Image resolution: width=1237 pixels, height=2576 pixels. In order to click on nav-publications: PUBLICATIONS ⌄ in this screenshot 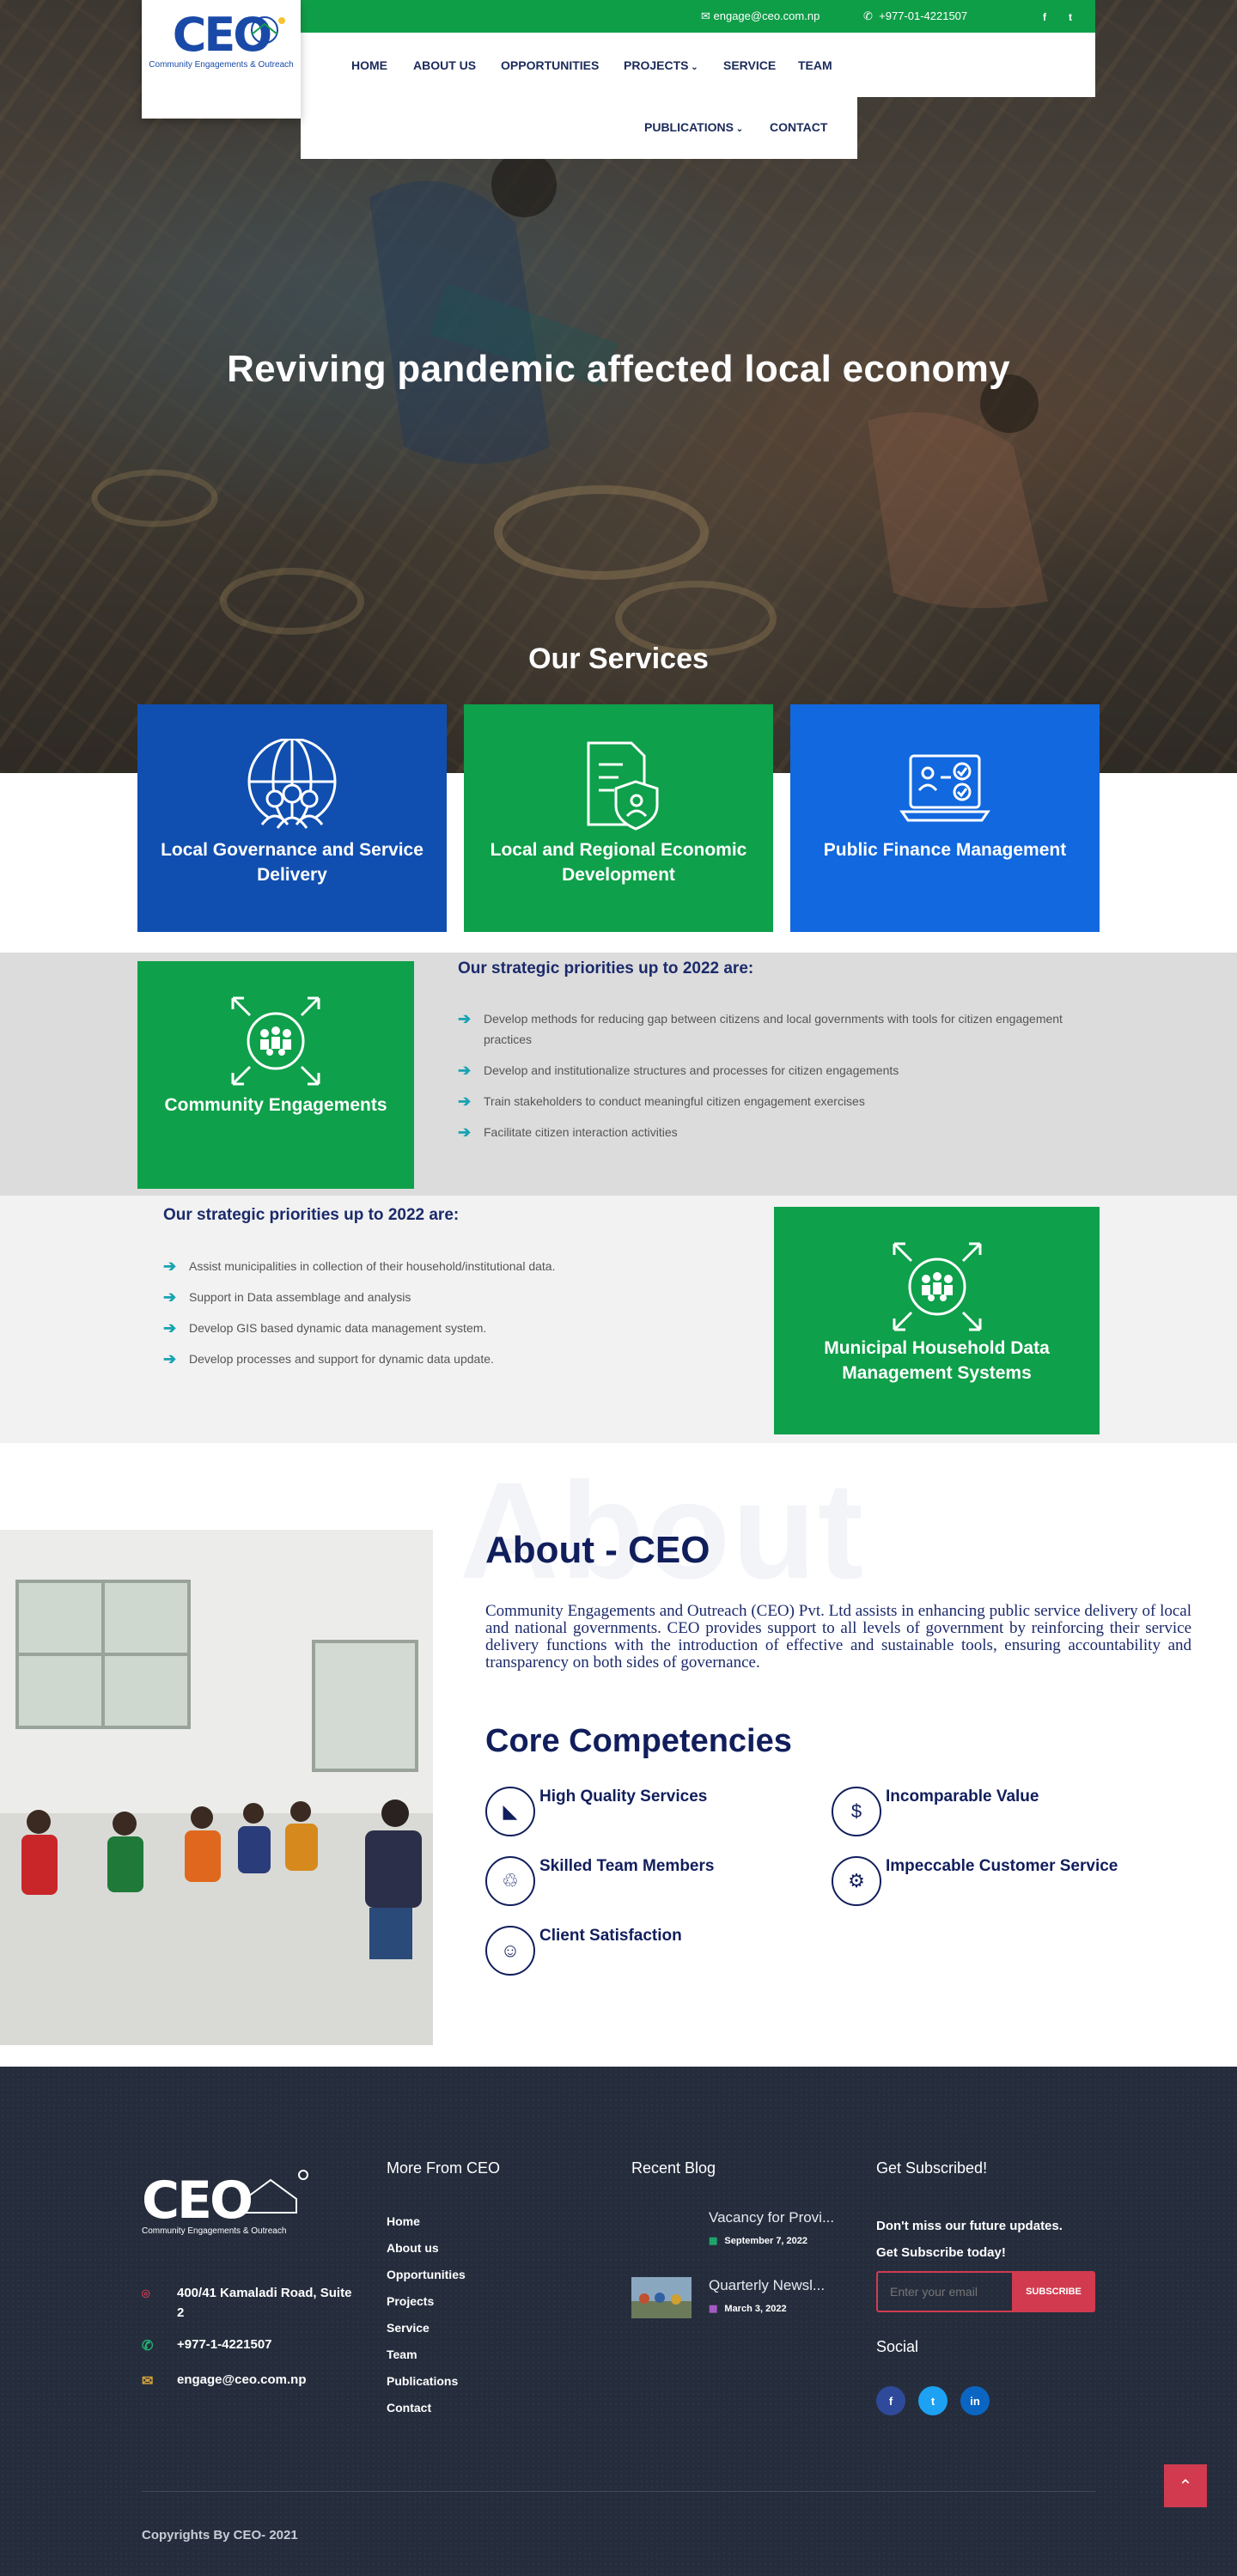, I will do `click(693, 127)`.